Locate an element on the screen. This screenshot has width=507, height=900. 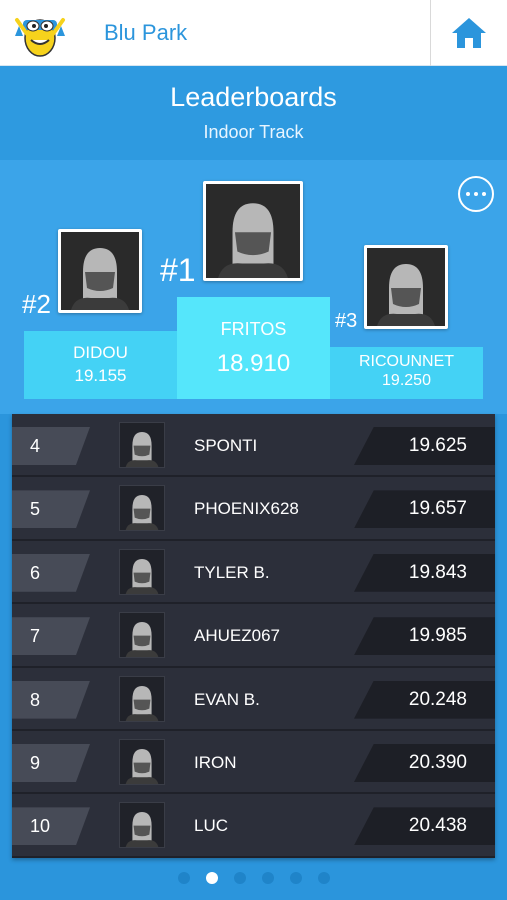
player-name: AHUEZ067 is located at coordinates (237, 636).